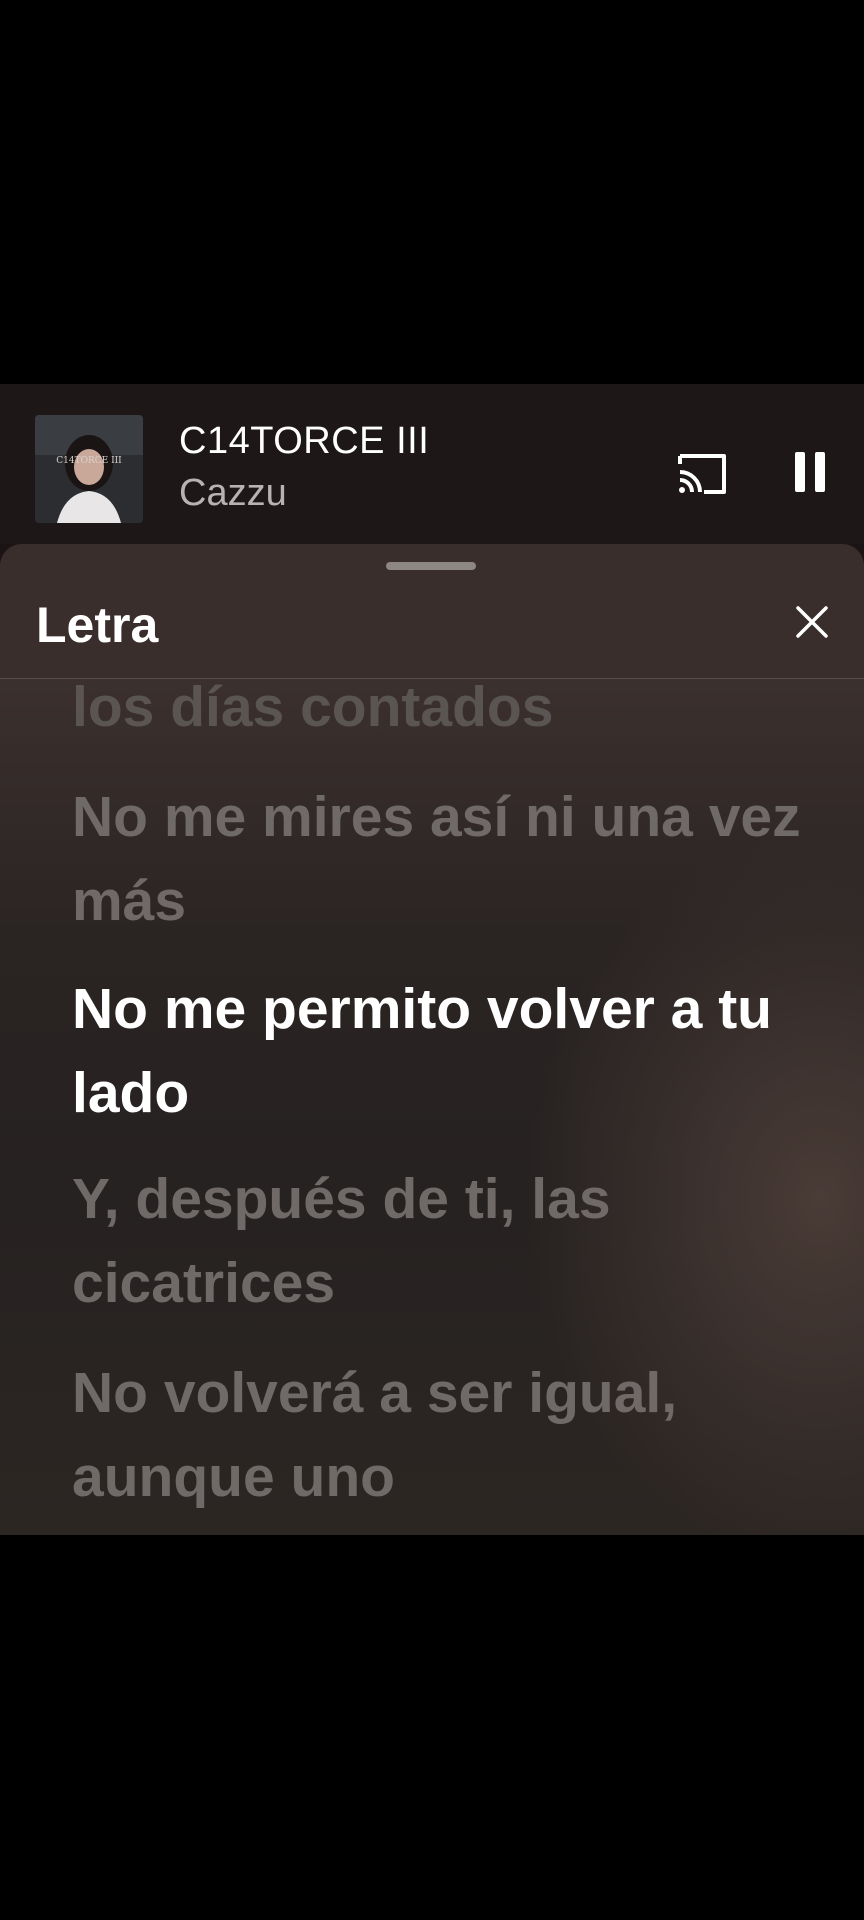 This screenshot has width=864, height=1920. I want to click on lyric-line: No volverá a ser igual, aunque uno, so click(452, 1435).